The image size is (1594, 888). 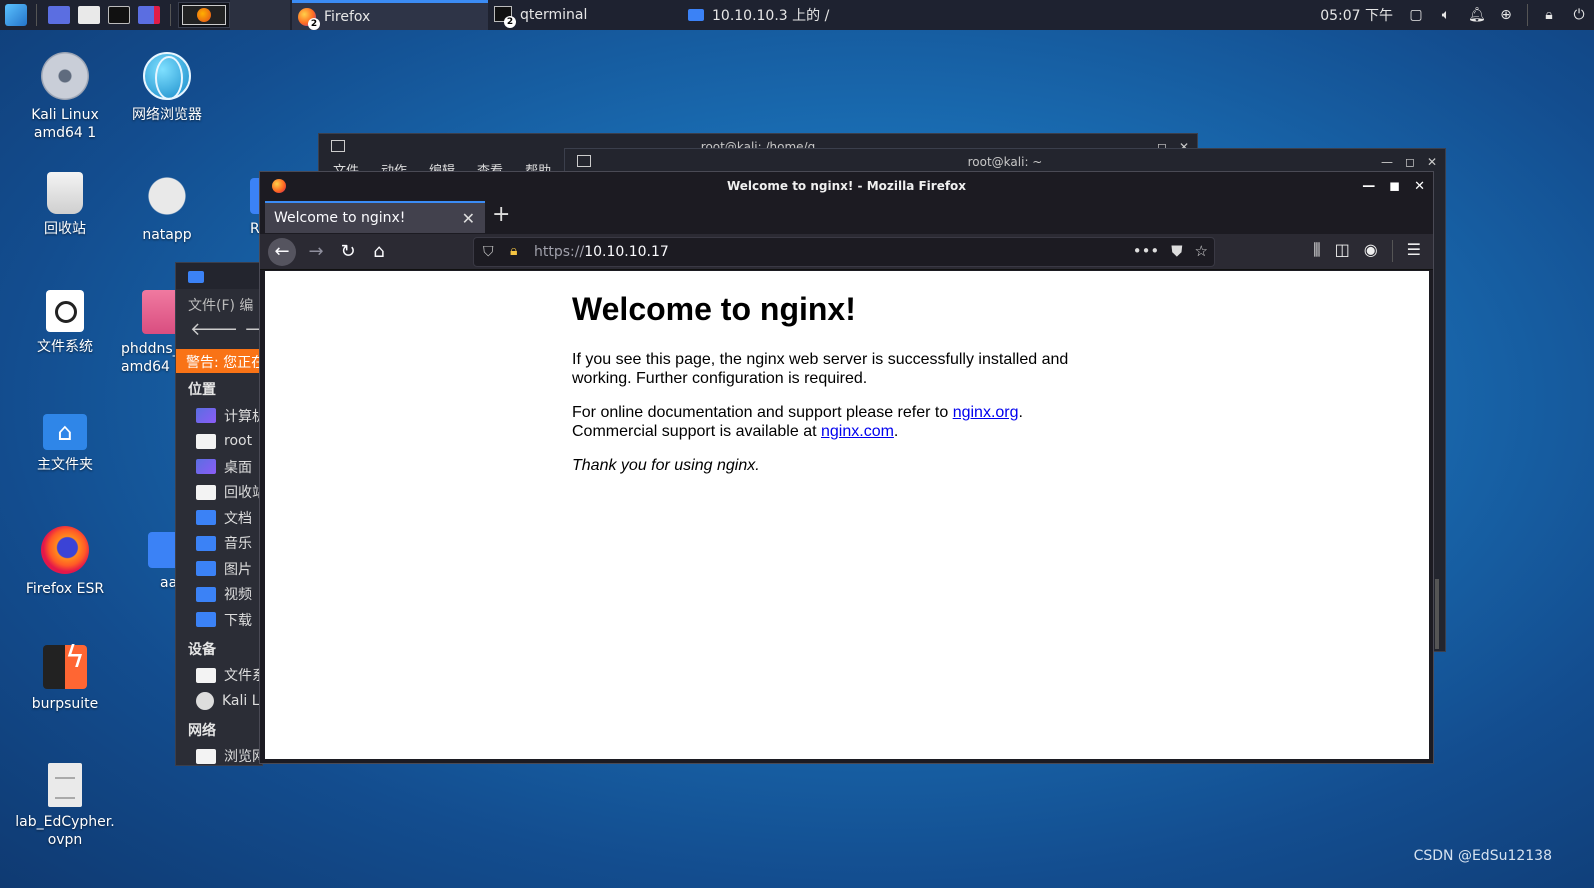 I want to click on lock-screen-icon: 🔒︎, so click(x=1549, y=15).